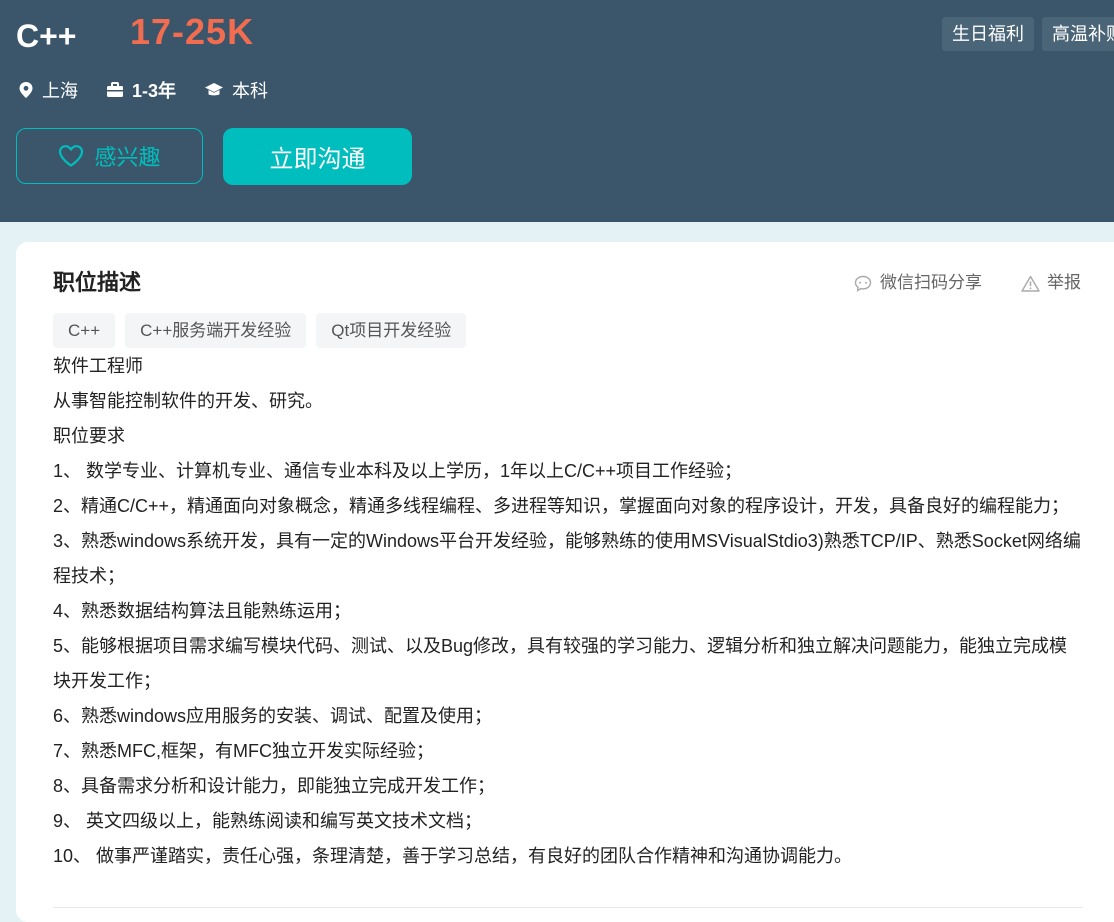  Describe the element at coordinates (202, 611) in the screenshot. I see `description-line: 4、熟悉数据结构算法且能熟练运用；` at that location.